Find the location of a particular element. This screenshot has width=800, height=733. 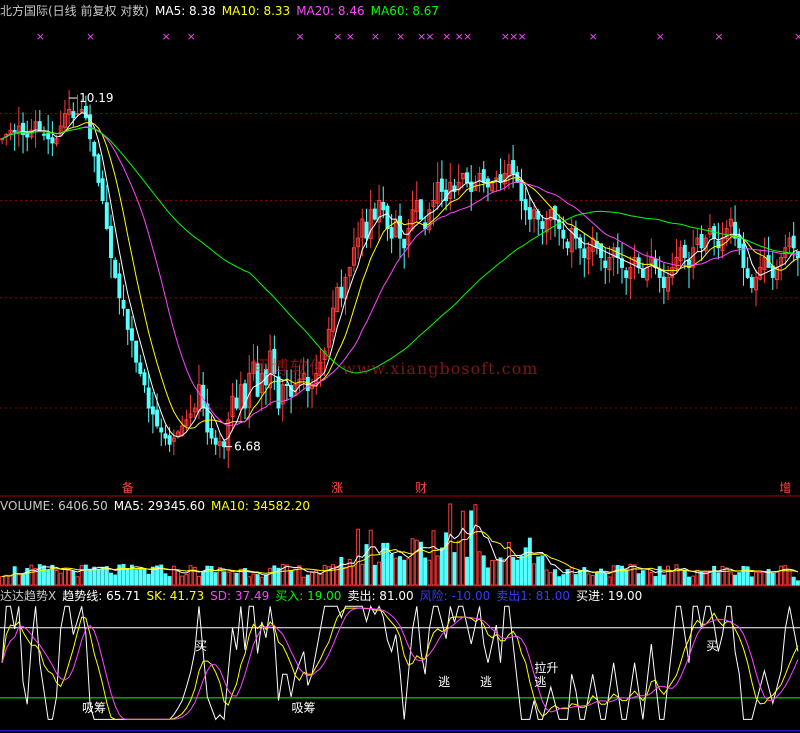

ma10-label: MA10: 8.33 is located at coordinates (256, 11).